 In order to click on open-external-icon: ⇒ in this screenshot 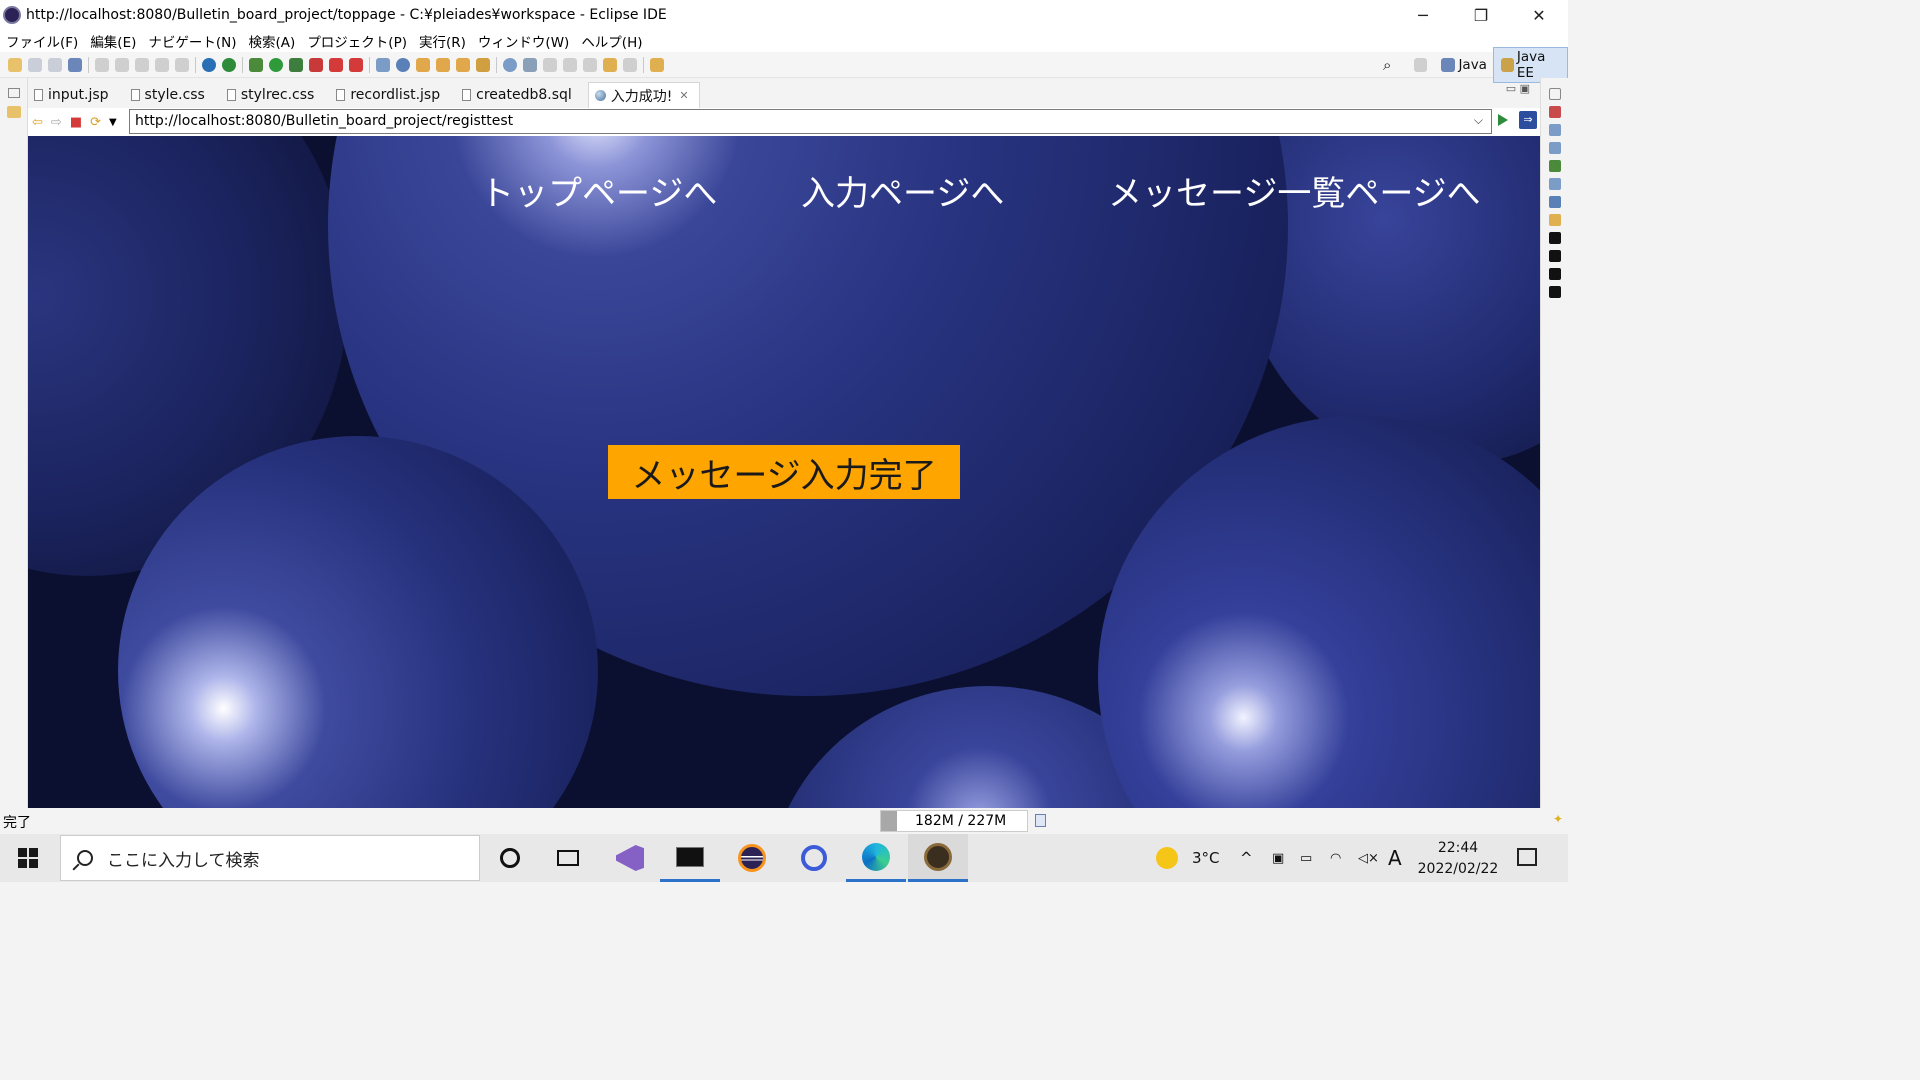, I will do `click(1528, 120)`.